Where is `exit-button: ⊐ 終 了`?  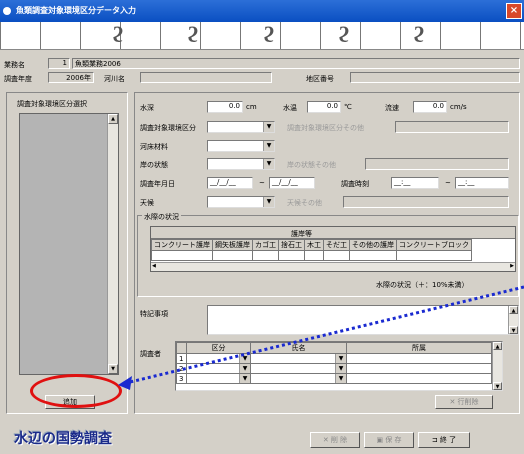
exit-button: ⊐ 終 了 is located at coordinates (444, 440).